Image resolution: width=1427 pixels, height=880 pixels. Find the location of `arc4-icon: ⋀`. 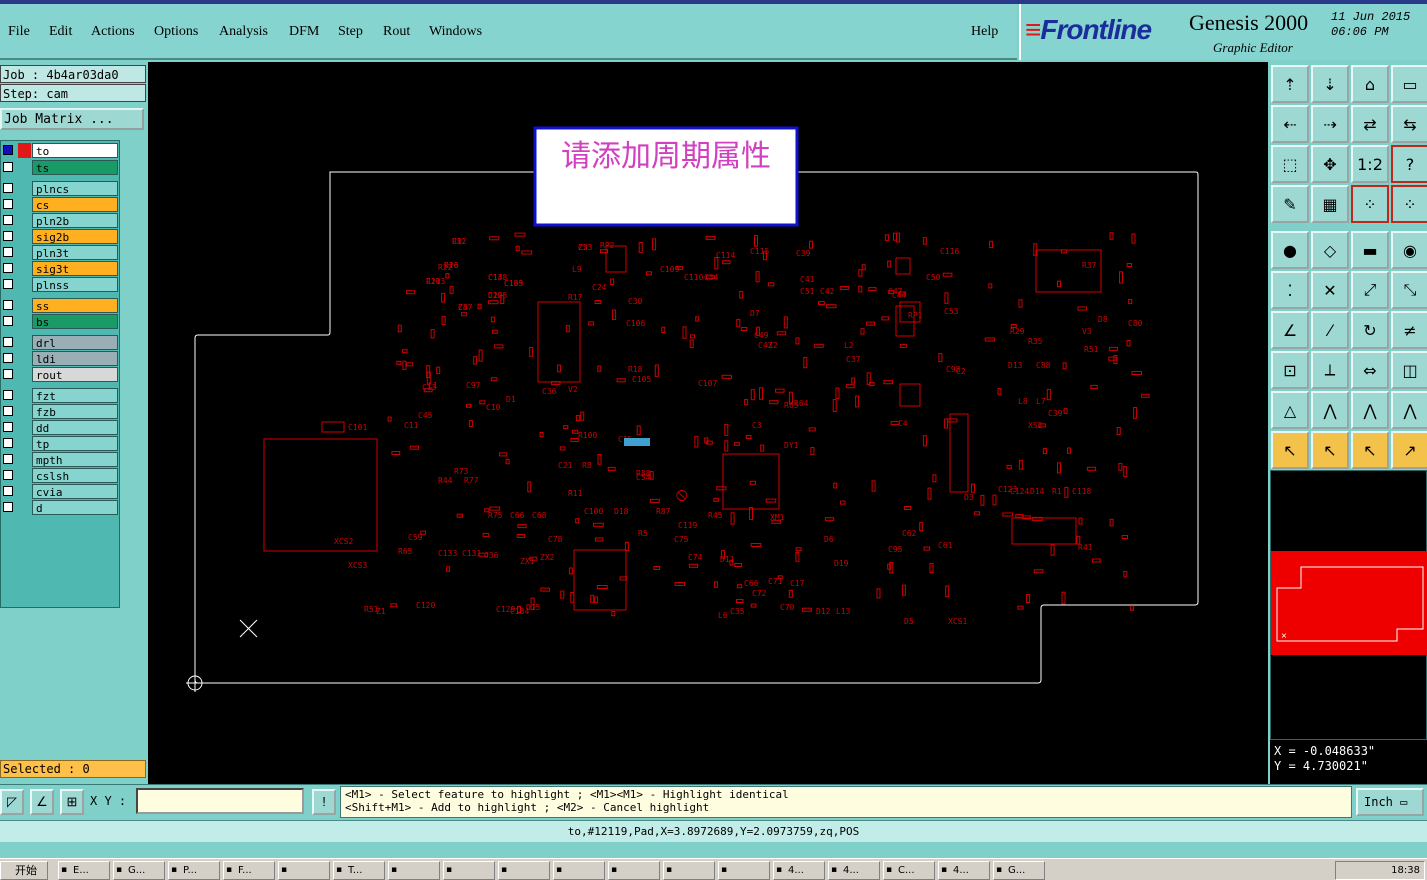

arc4-icon: ⋀ is located at coordinates (1409, 410).